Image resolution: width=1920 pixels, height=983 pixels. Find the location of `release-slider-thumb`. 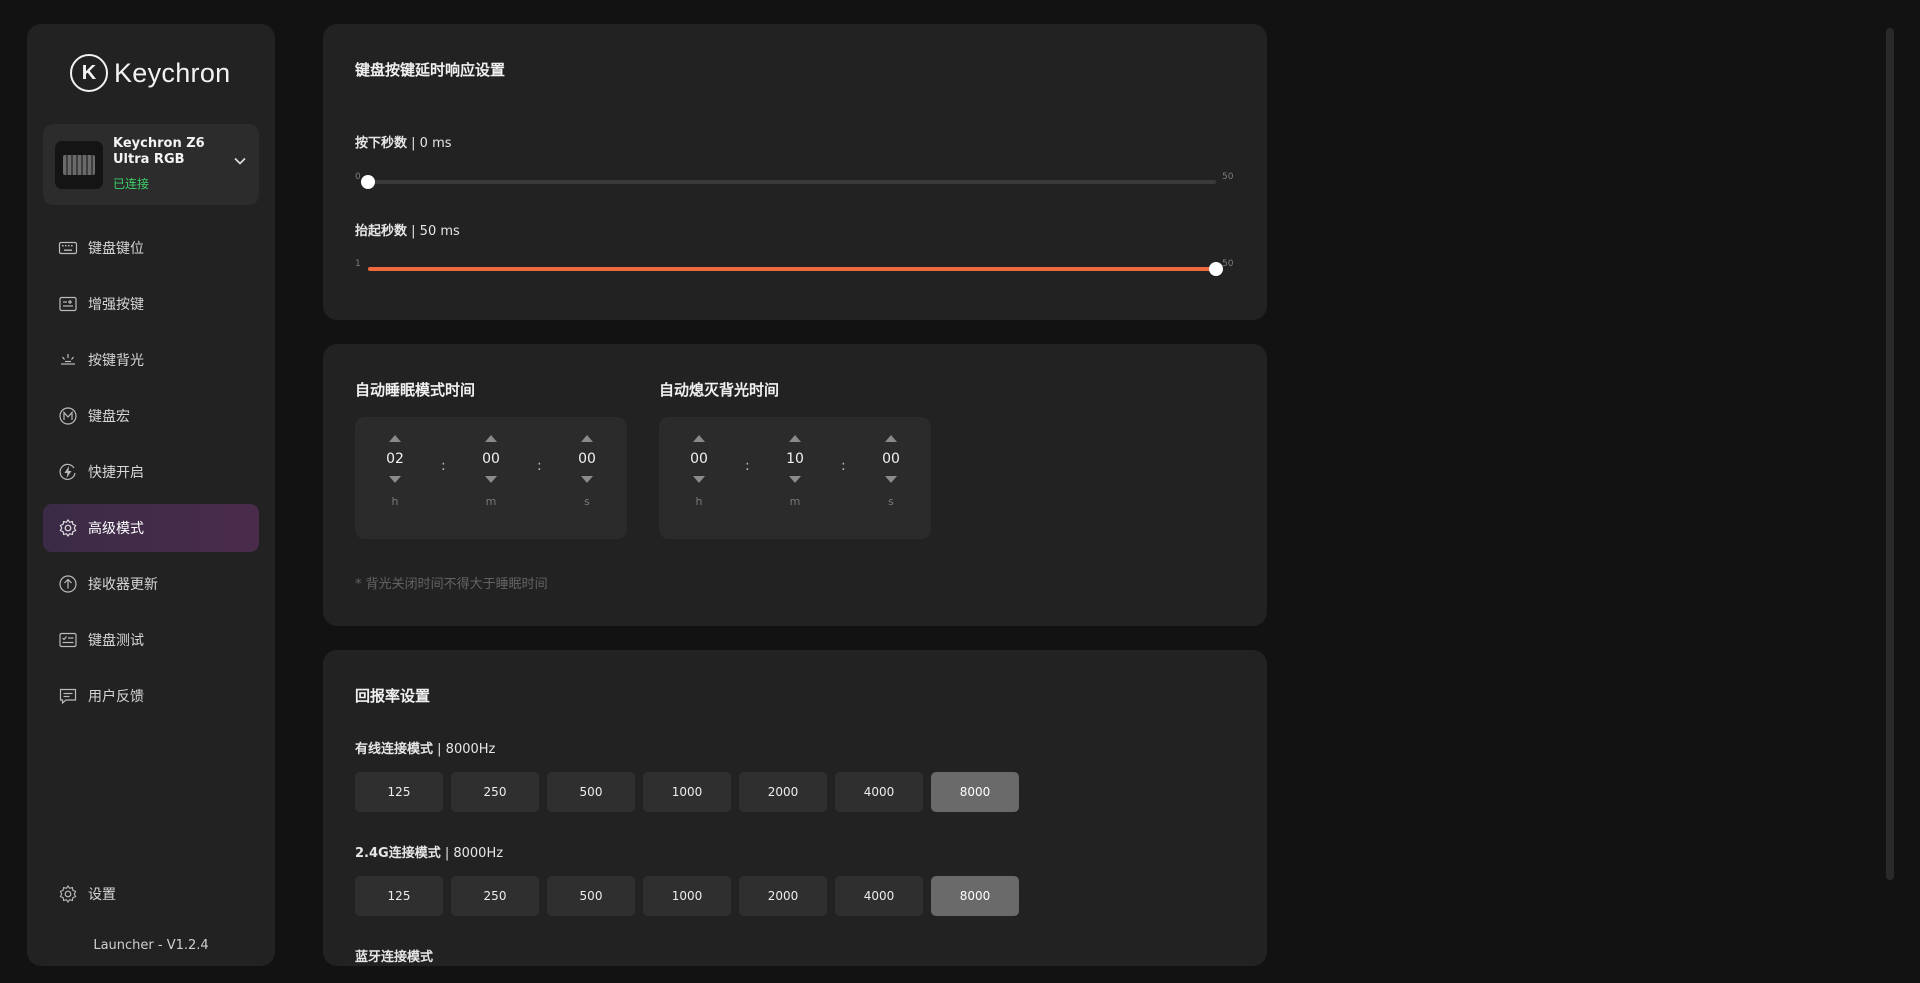

release-slider-thumb is located at coordinates (1216, 269).